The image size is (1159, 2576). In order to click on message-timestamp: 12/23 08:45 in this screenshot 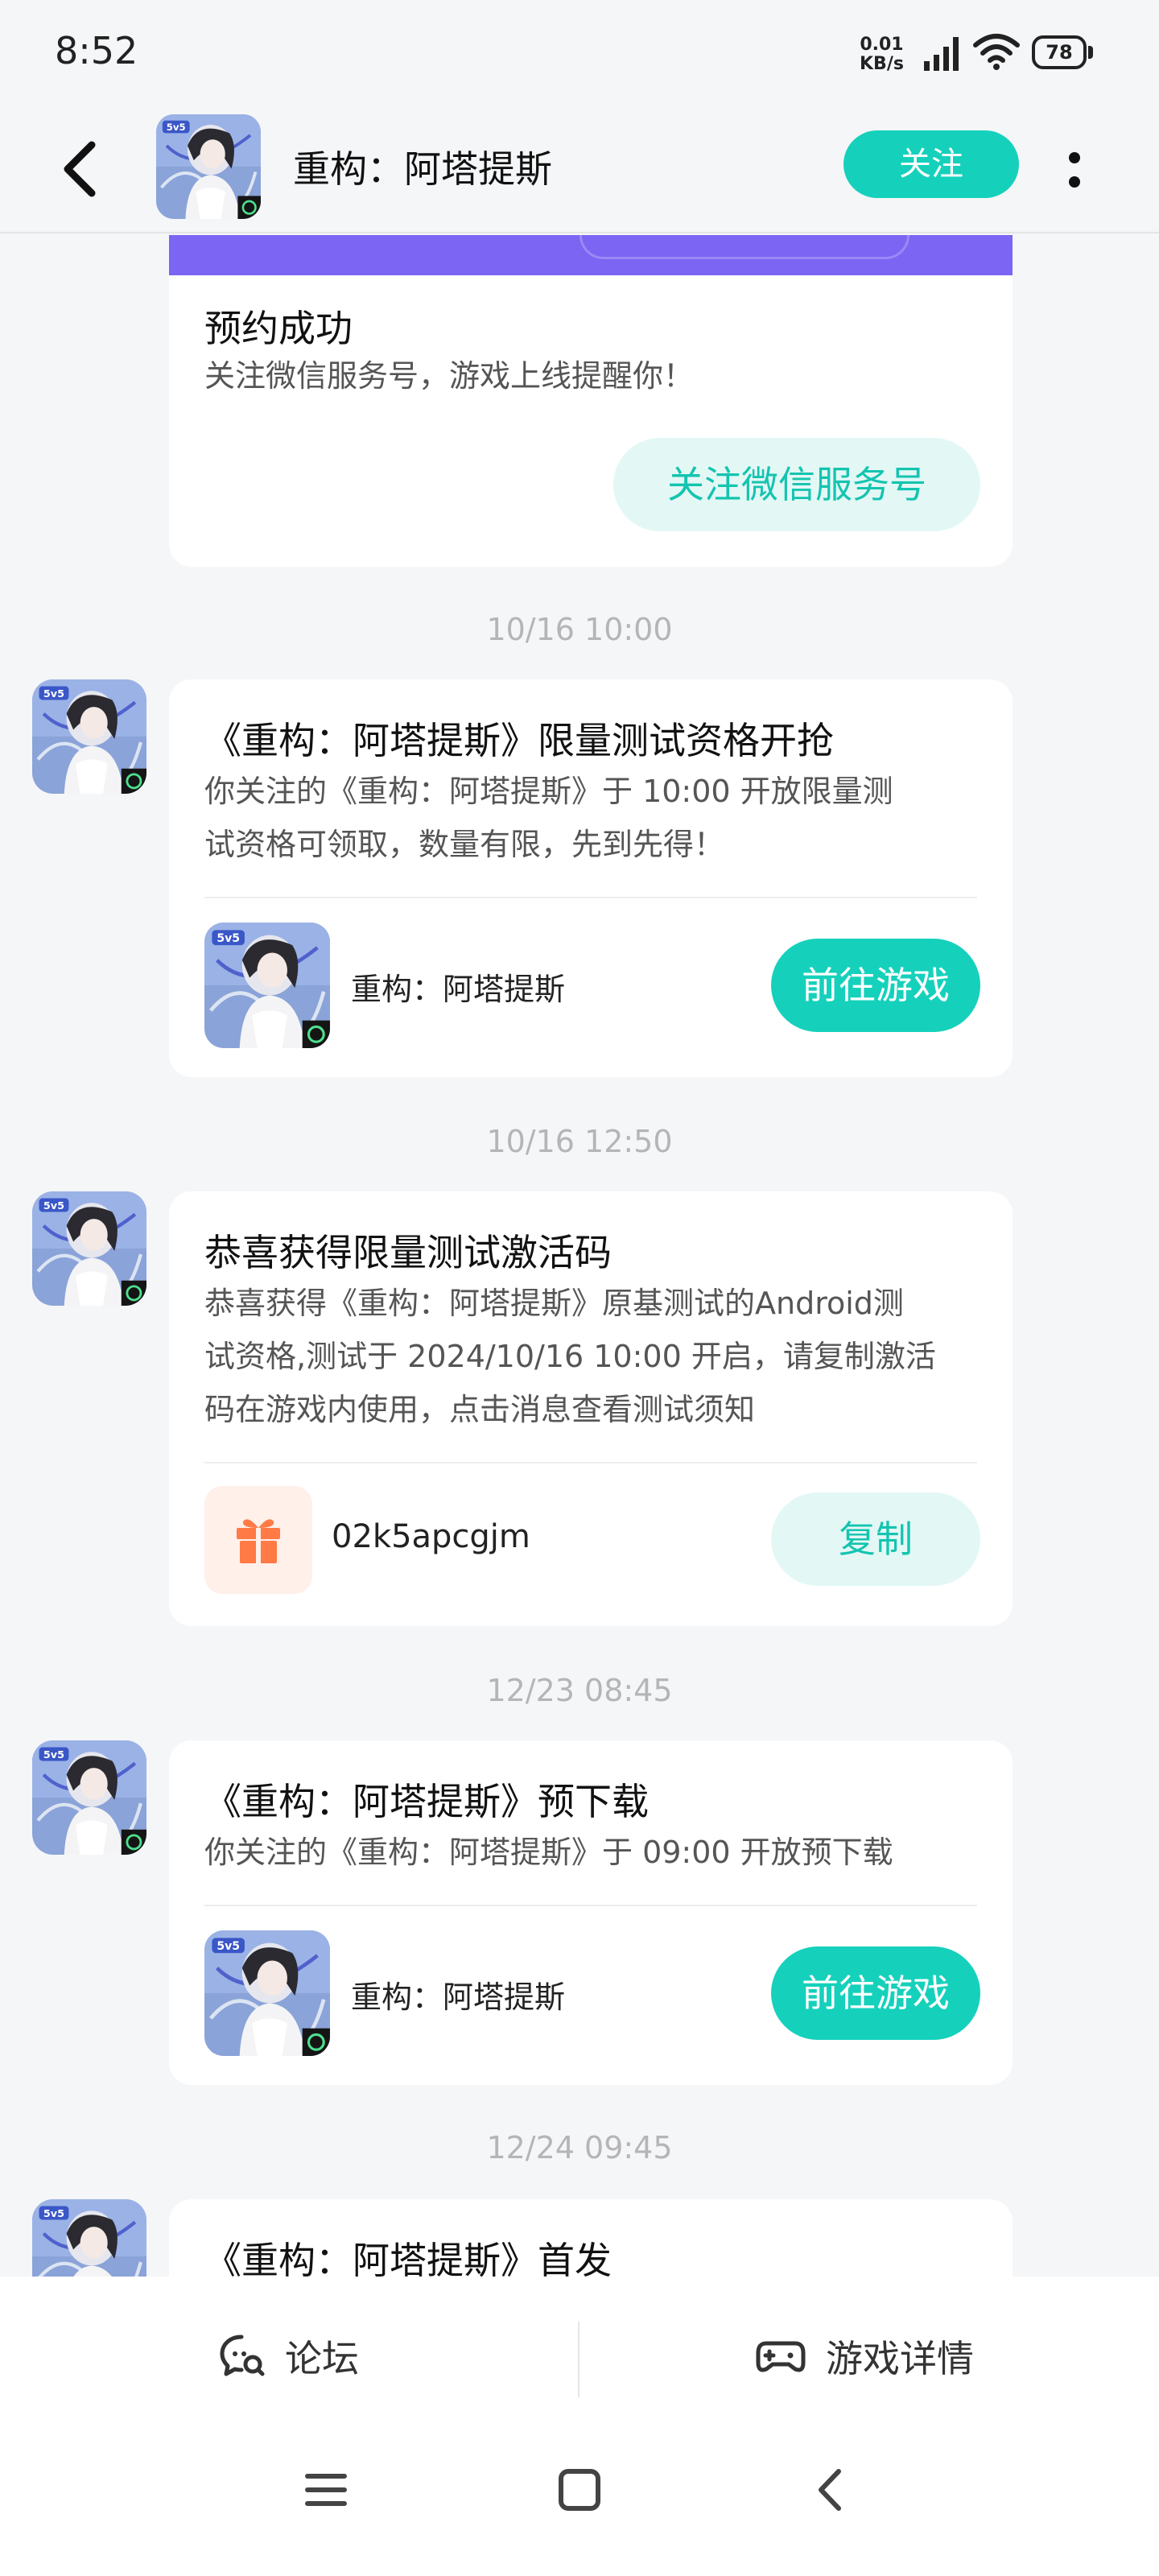, I will do `click(579, 1690)`.